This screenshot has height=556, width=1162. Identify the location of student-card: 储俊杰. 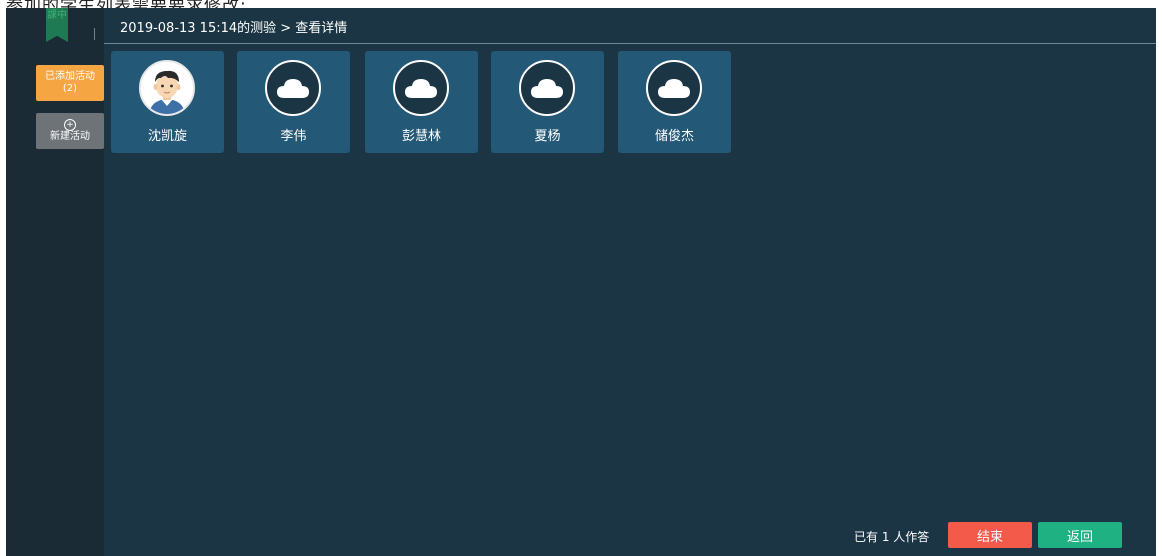
(674, 102).